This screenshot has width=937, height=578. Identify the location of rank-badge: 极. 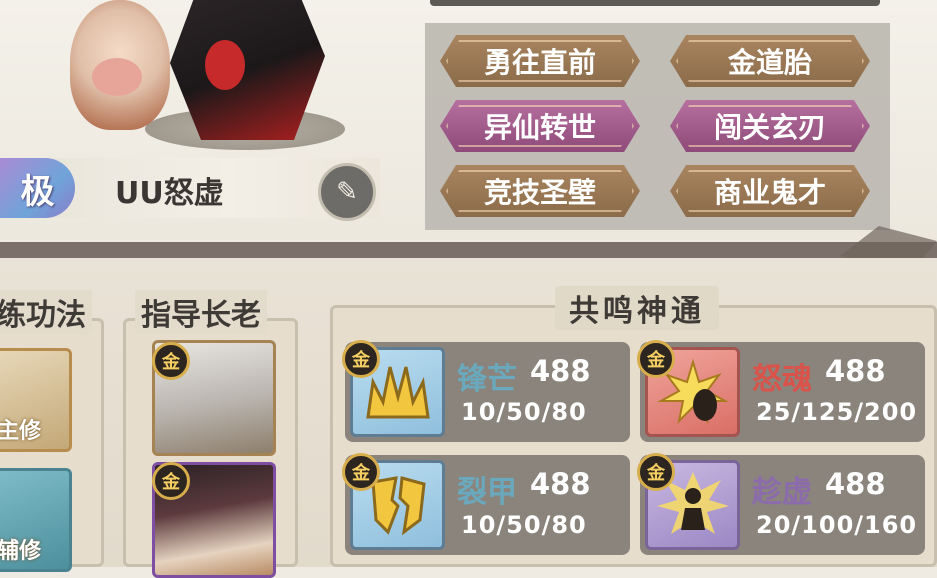
(37, 188).